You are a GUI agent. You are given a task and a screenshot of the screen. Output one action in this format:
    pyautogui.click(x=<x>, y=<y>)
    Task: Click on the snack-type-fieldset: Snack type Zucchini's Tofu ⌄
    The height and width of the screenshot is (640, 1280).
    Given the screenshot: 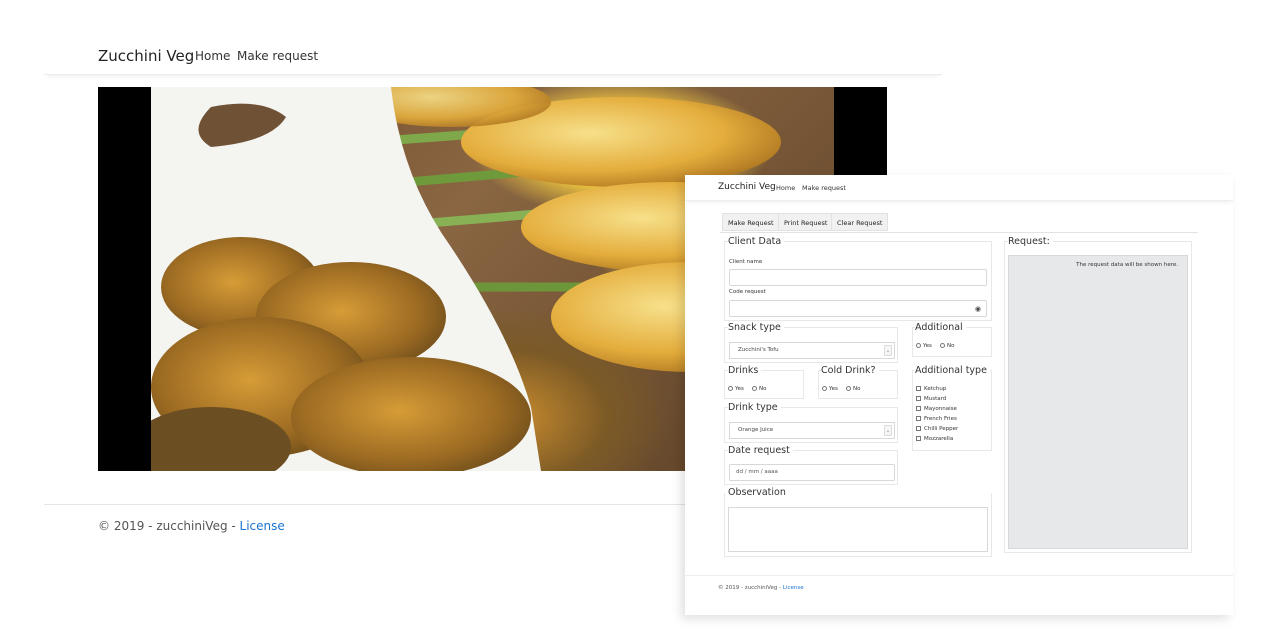 What is the action you would take?
    pyautogui.click(x=811, y=342)
    